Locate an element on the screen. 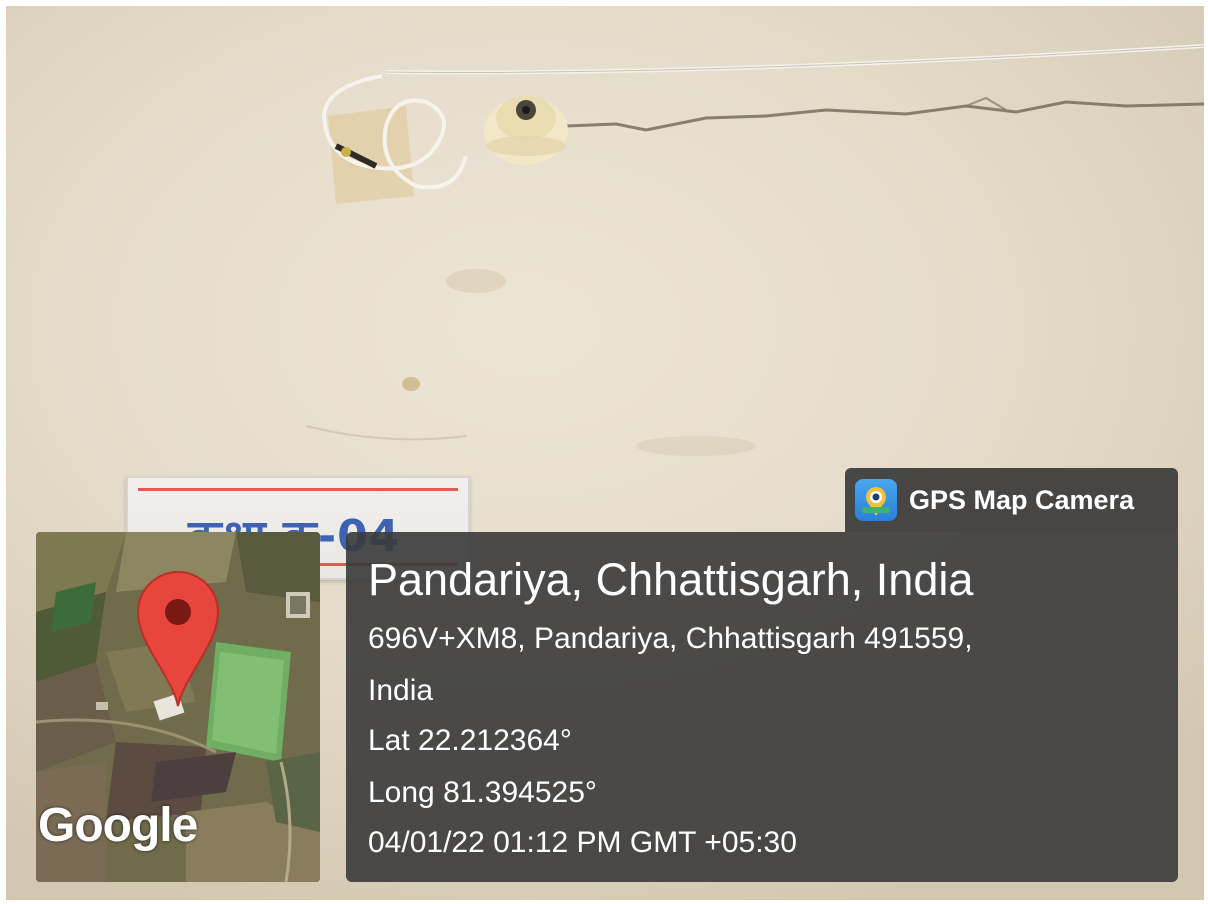  app-badge: GPS Map Camera is located at coordinates (1011, 500).